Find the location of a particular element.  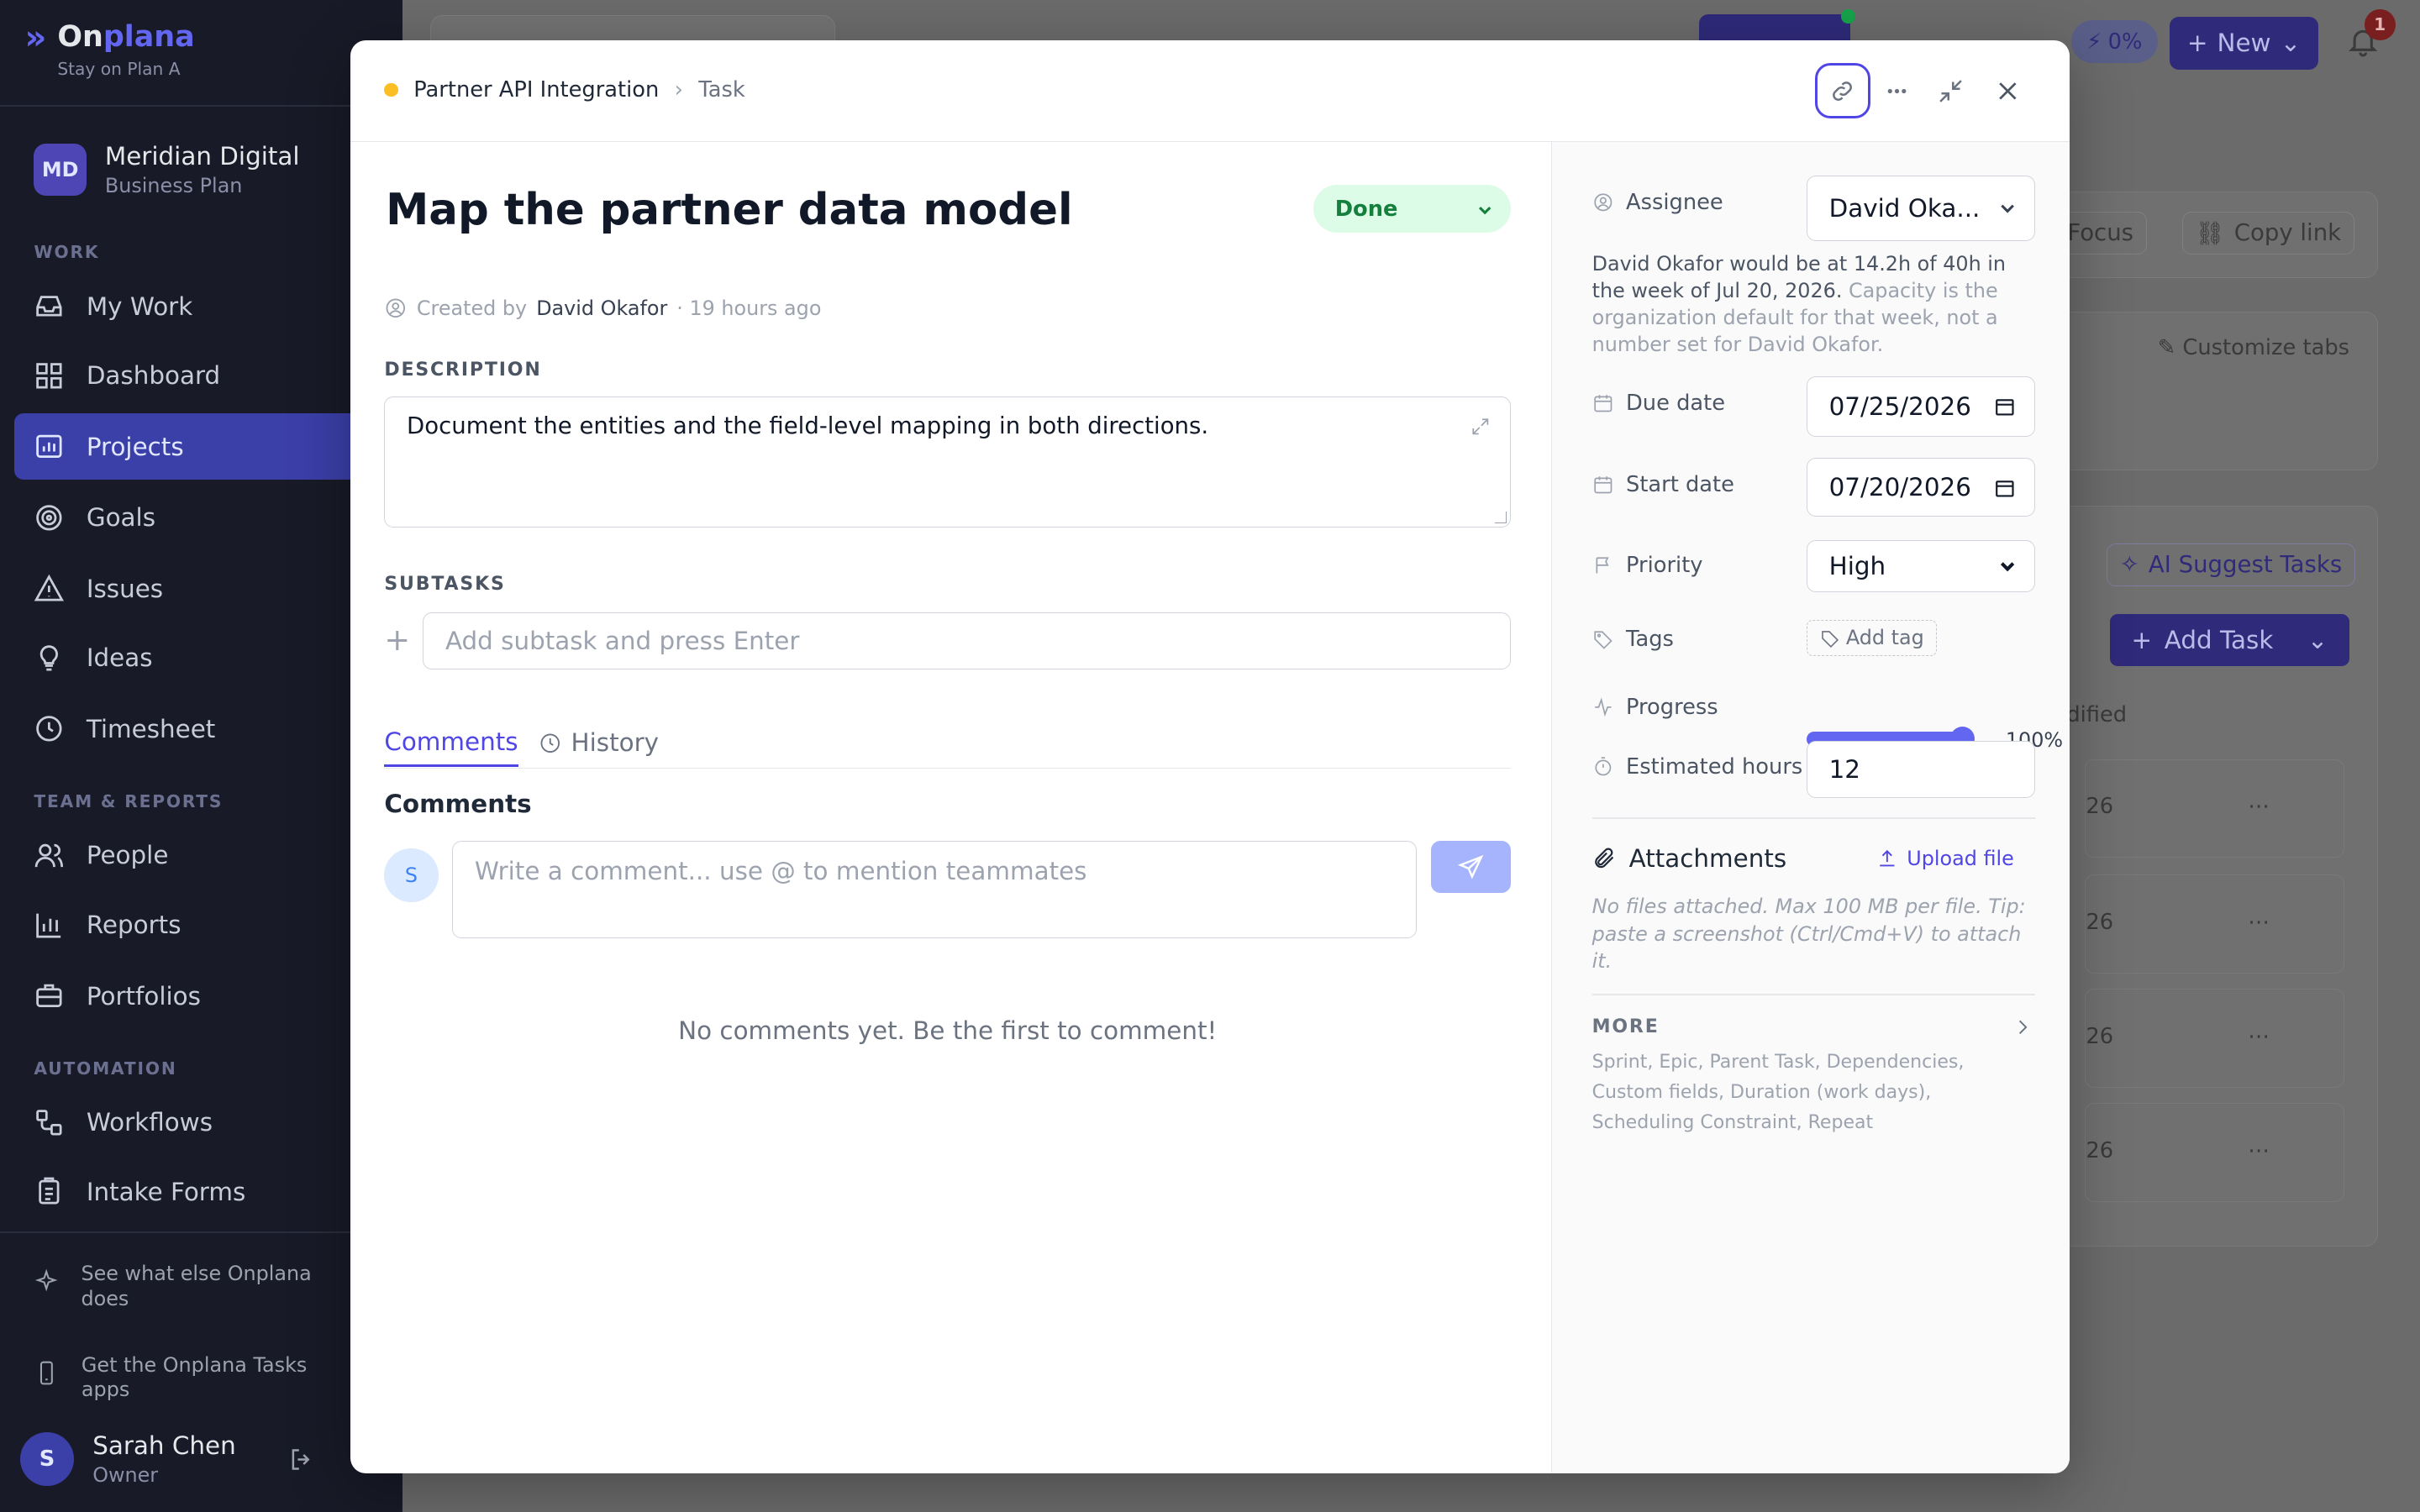

activity-tabs: Comments History is located at coordinates (948, 741).